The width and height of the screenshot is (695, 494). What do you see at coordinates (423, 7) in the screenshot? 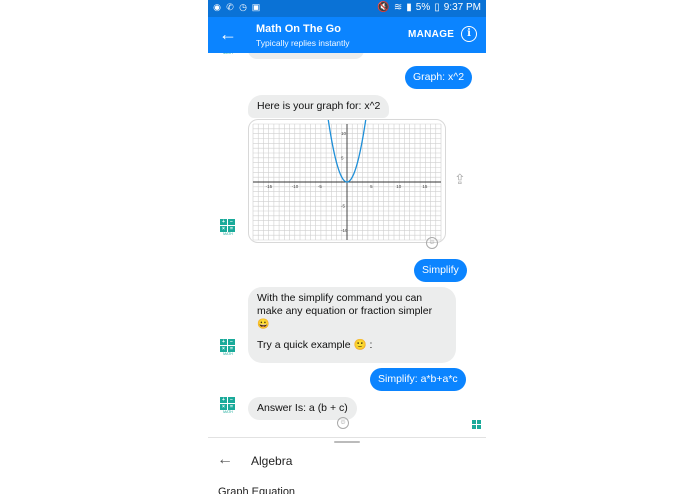
I see `battery-percent: 5%` at bounding box center [423, 7].